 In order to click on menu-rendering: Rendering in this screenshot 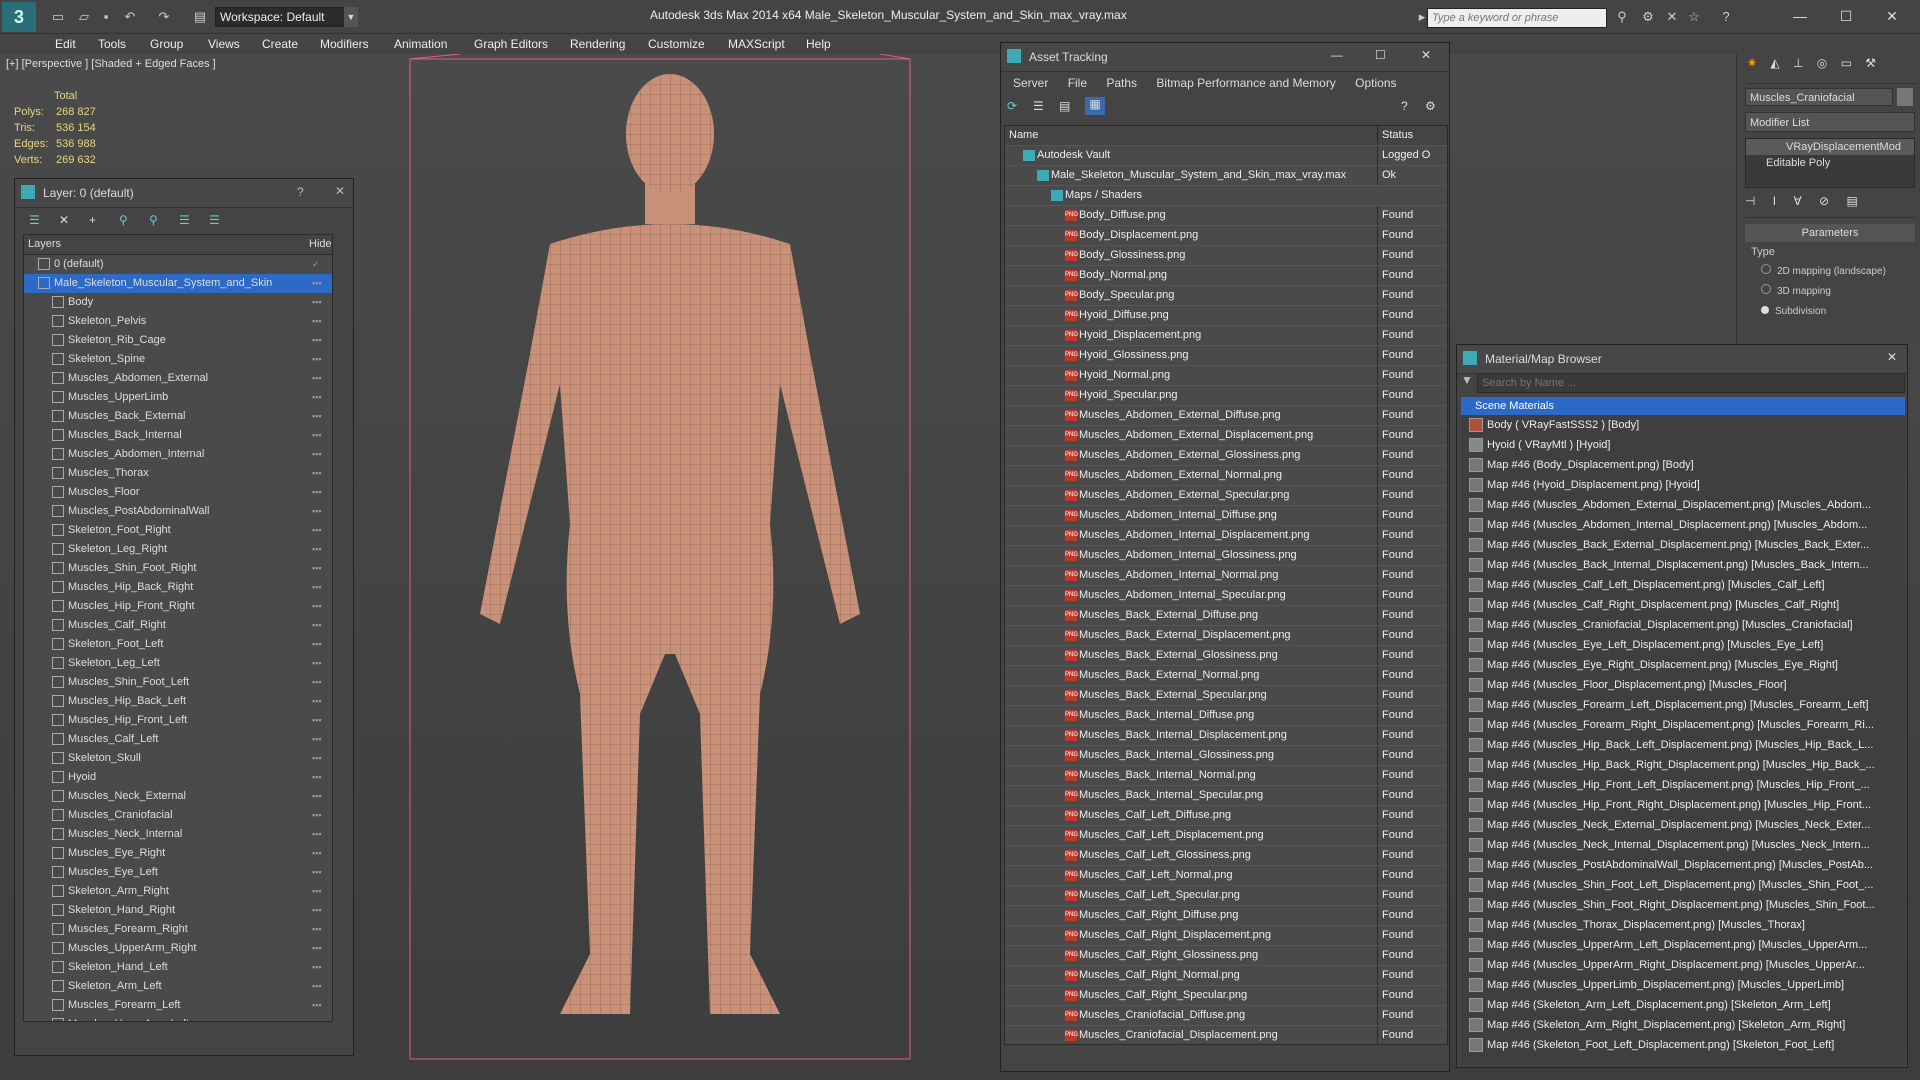, I will do `click(597, 44)`.